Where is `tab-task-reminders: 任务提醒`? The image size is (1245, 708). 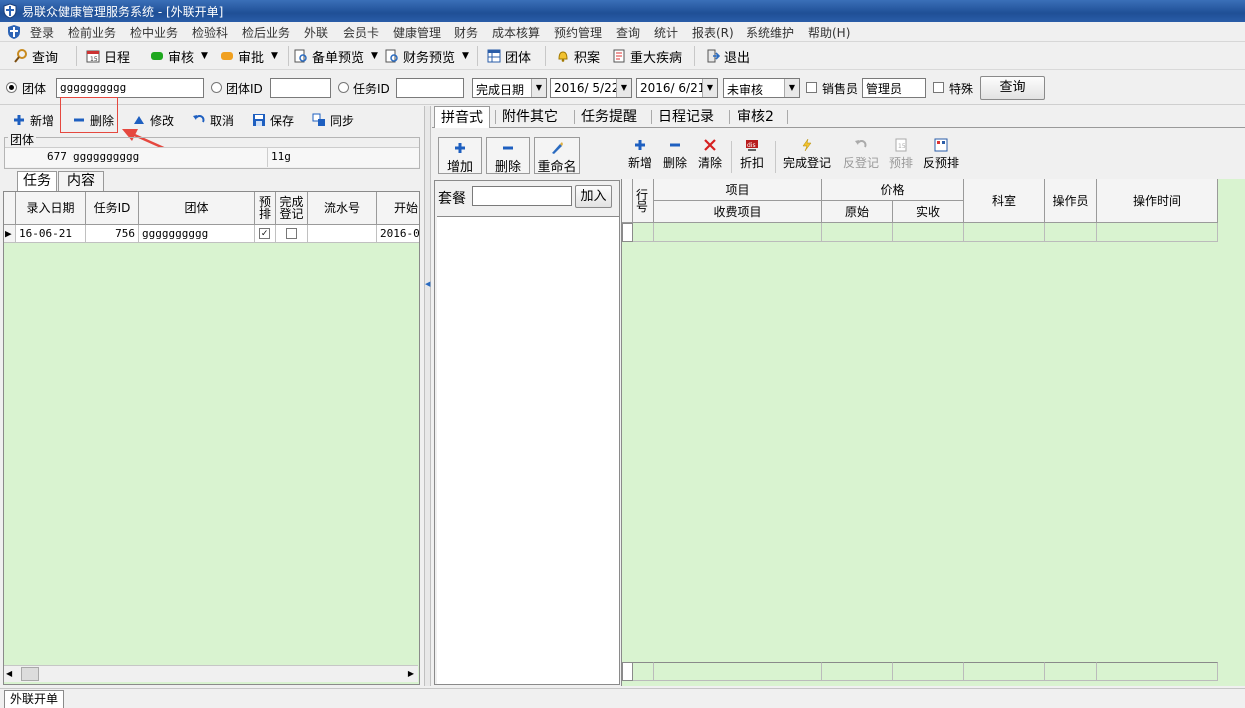
tab-task-reminders: 任务提醒 is located at coordinates (609, 117).